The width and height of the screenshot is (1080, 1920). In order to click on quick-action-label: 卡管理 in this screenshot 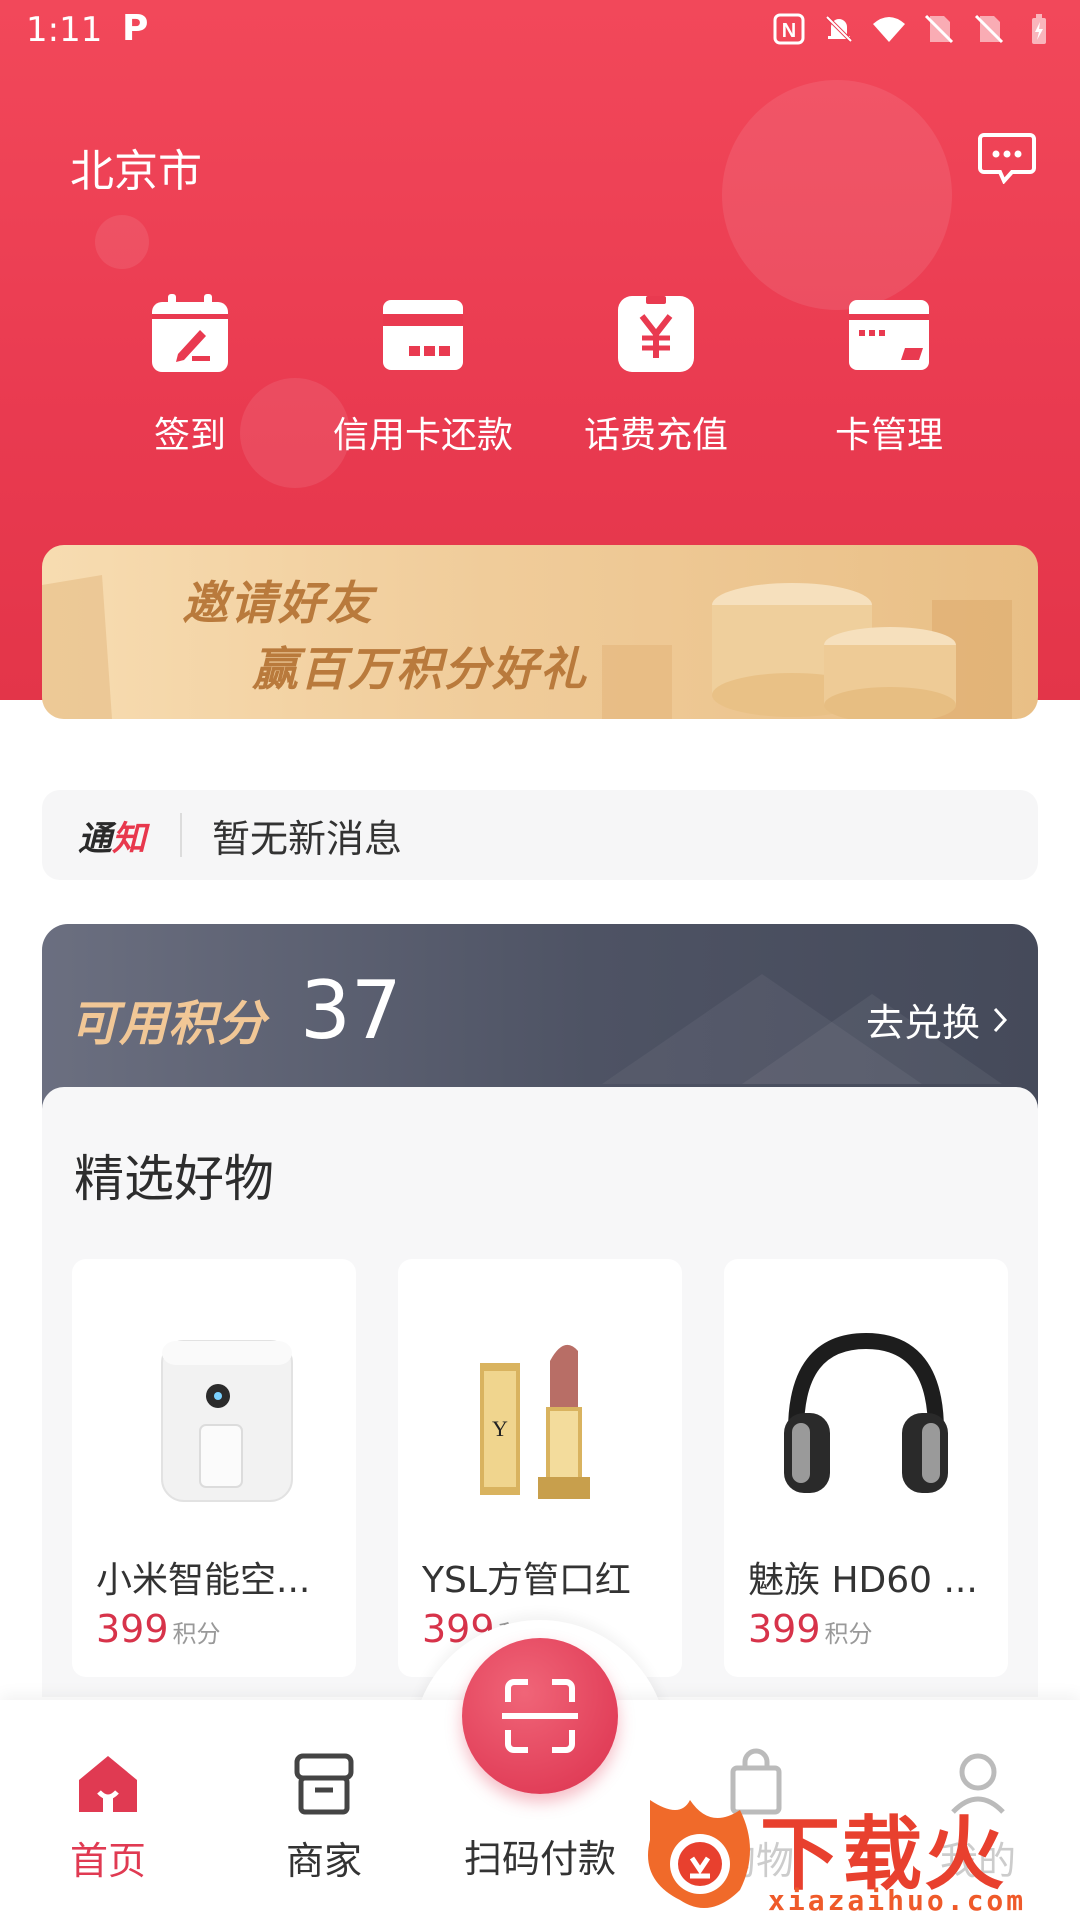, I will do `click(888, 435)`.